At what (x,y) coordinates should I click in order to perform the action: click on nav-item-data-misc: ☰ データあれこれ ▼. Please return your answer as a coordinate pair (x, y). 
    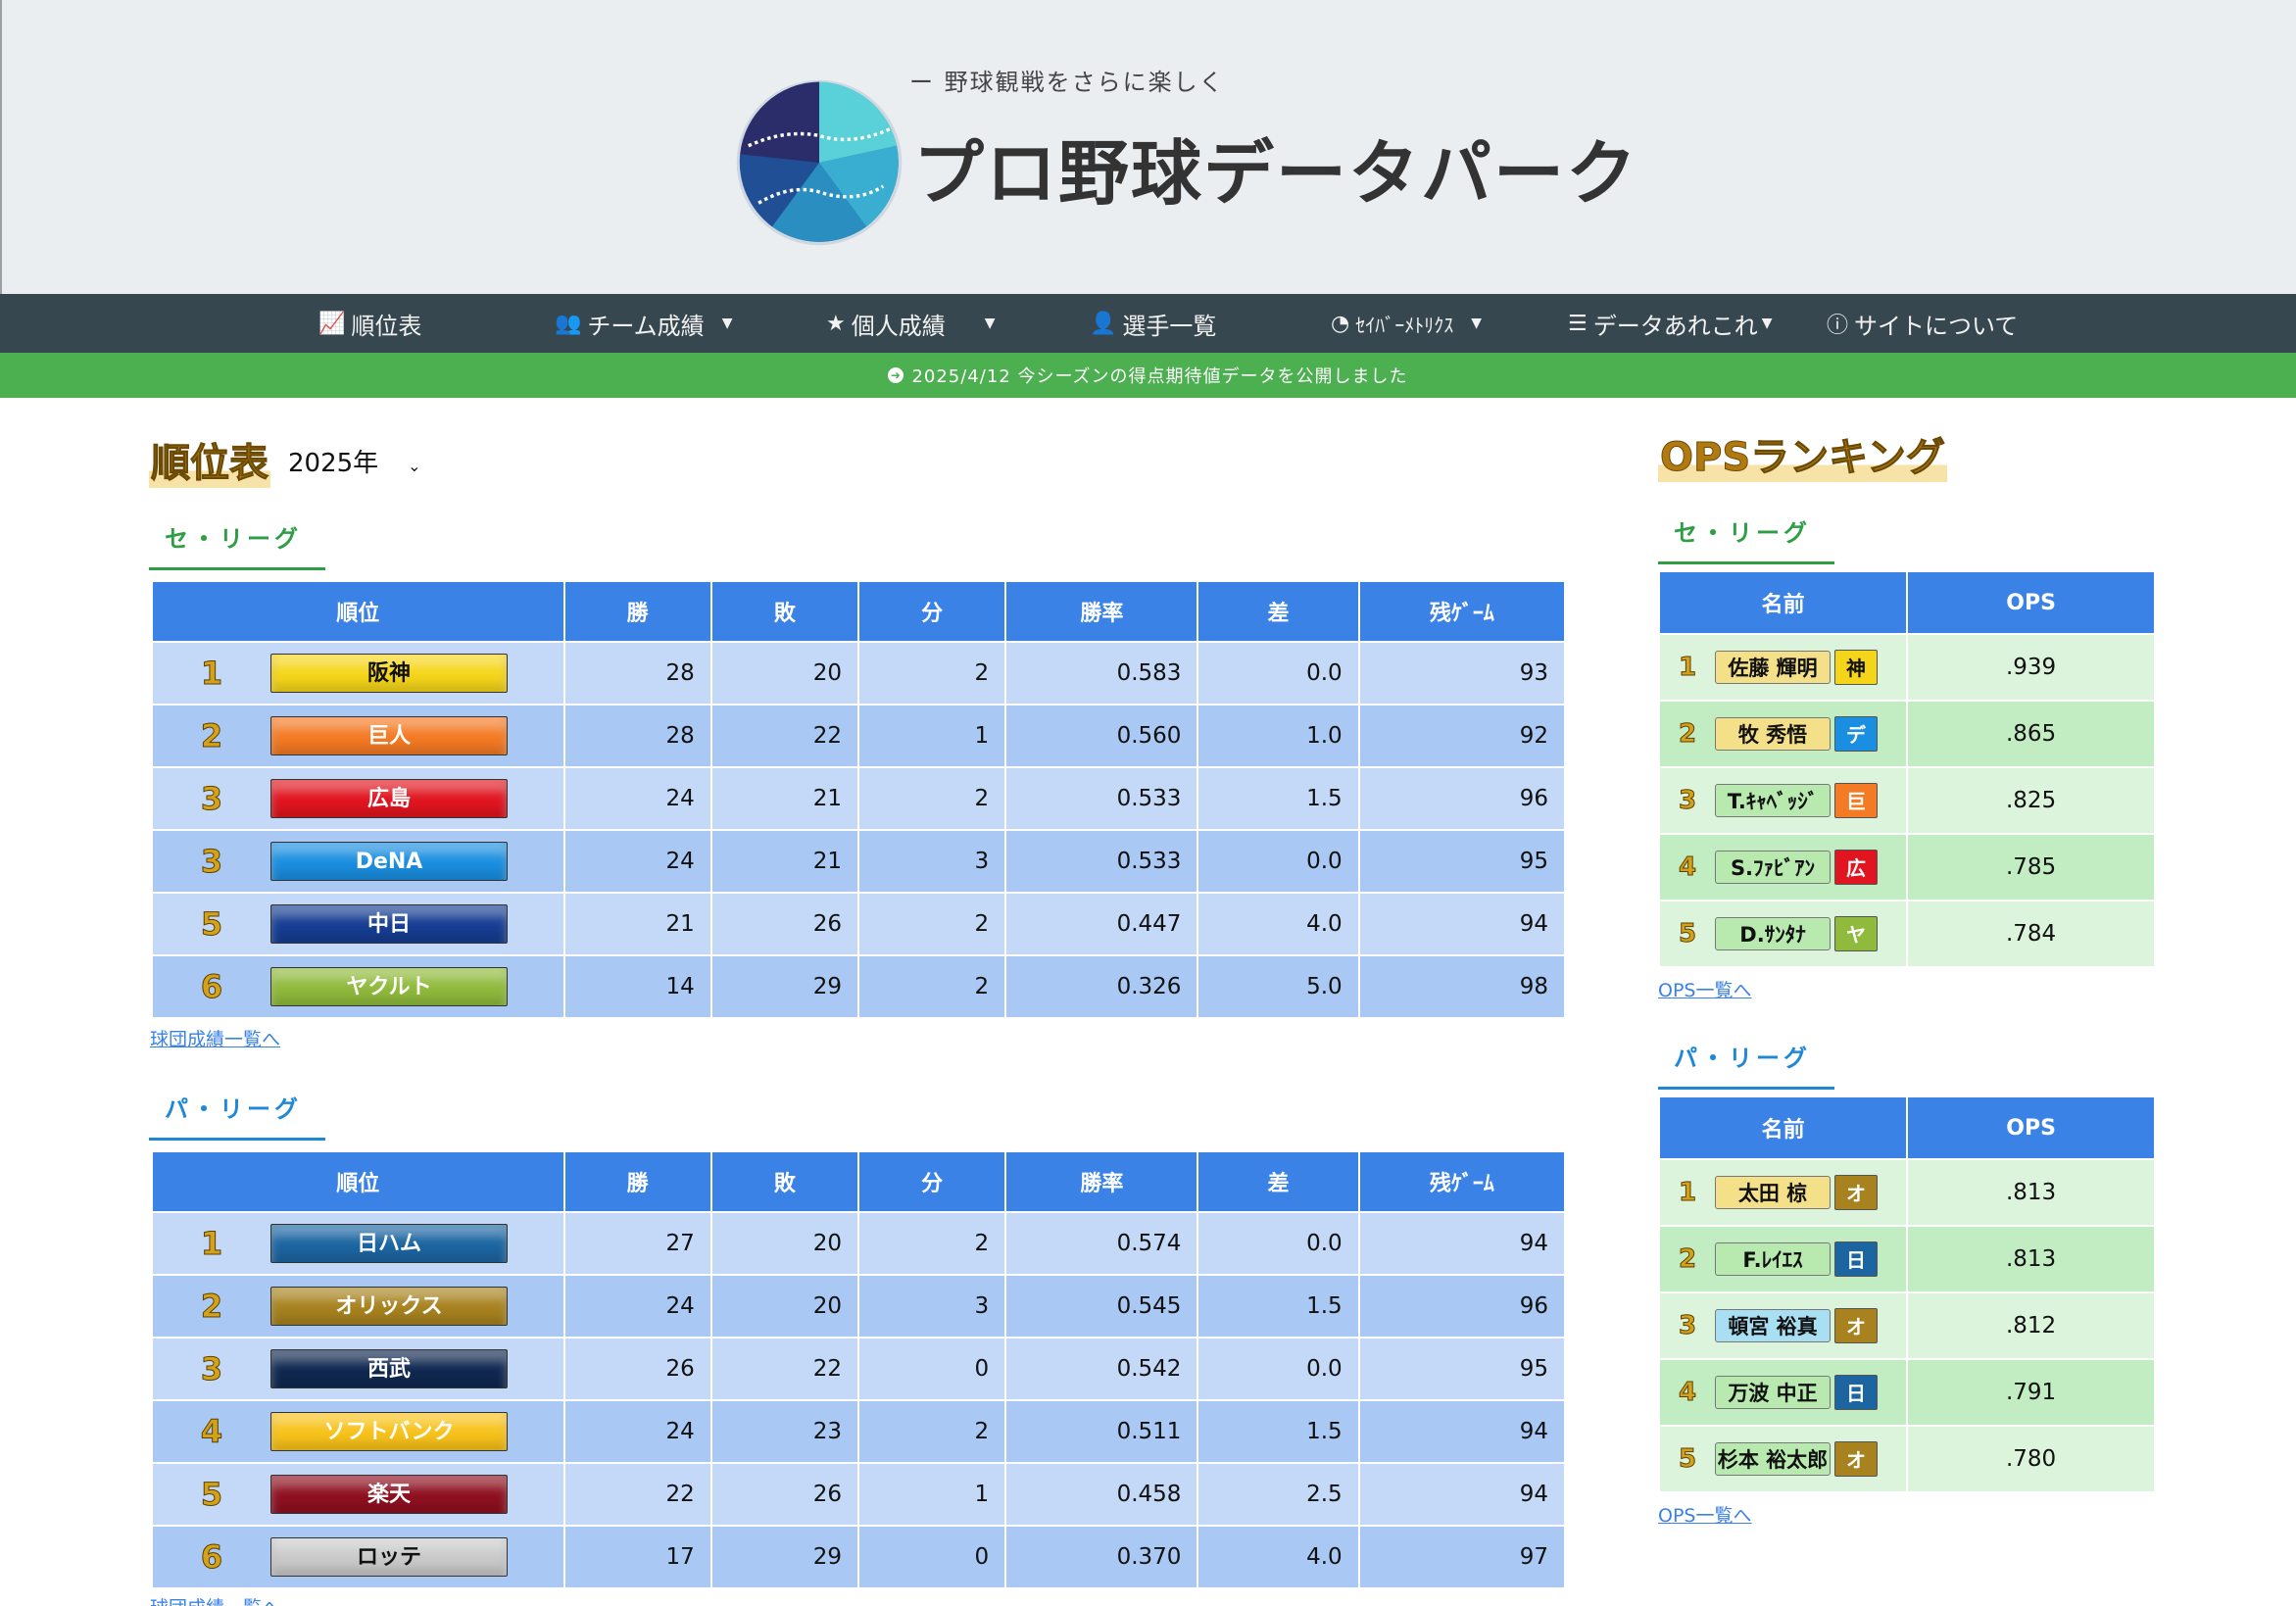
    Looking at the image, I should click on (1670, 323).